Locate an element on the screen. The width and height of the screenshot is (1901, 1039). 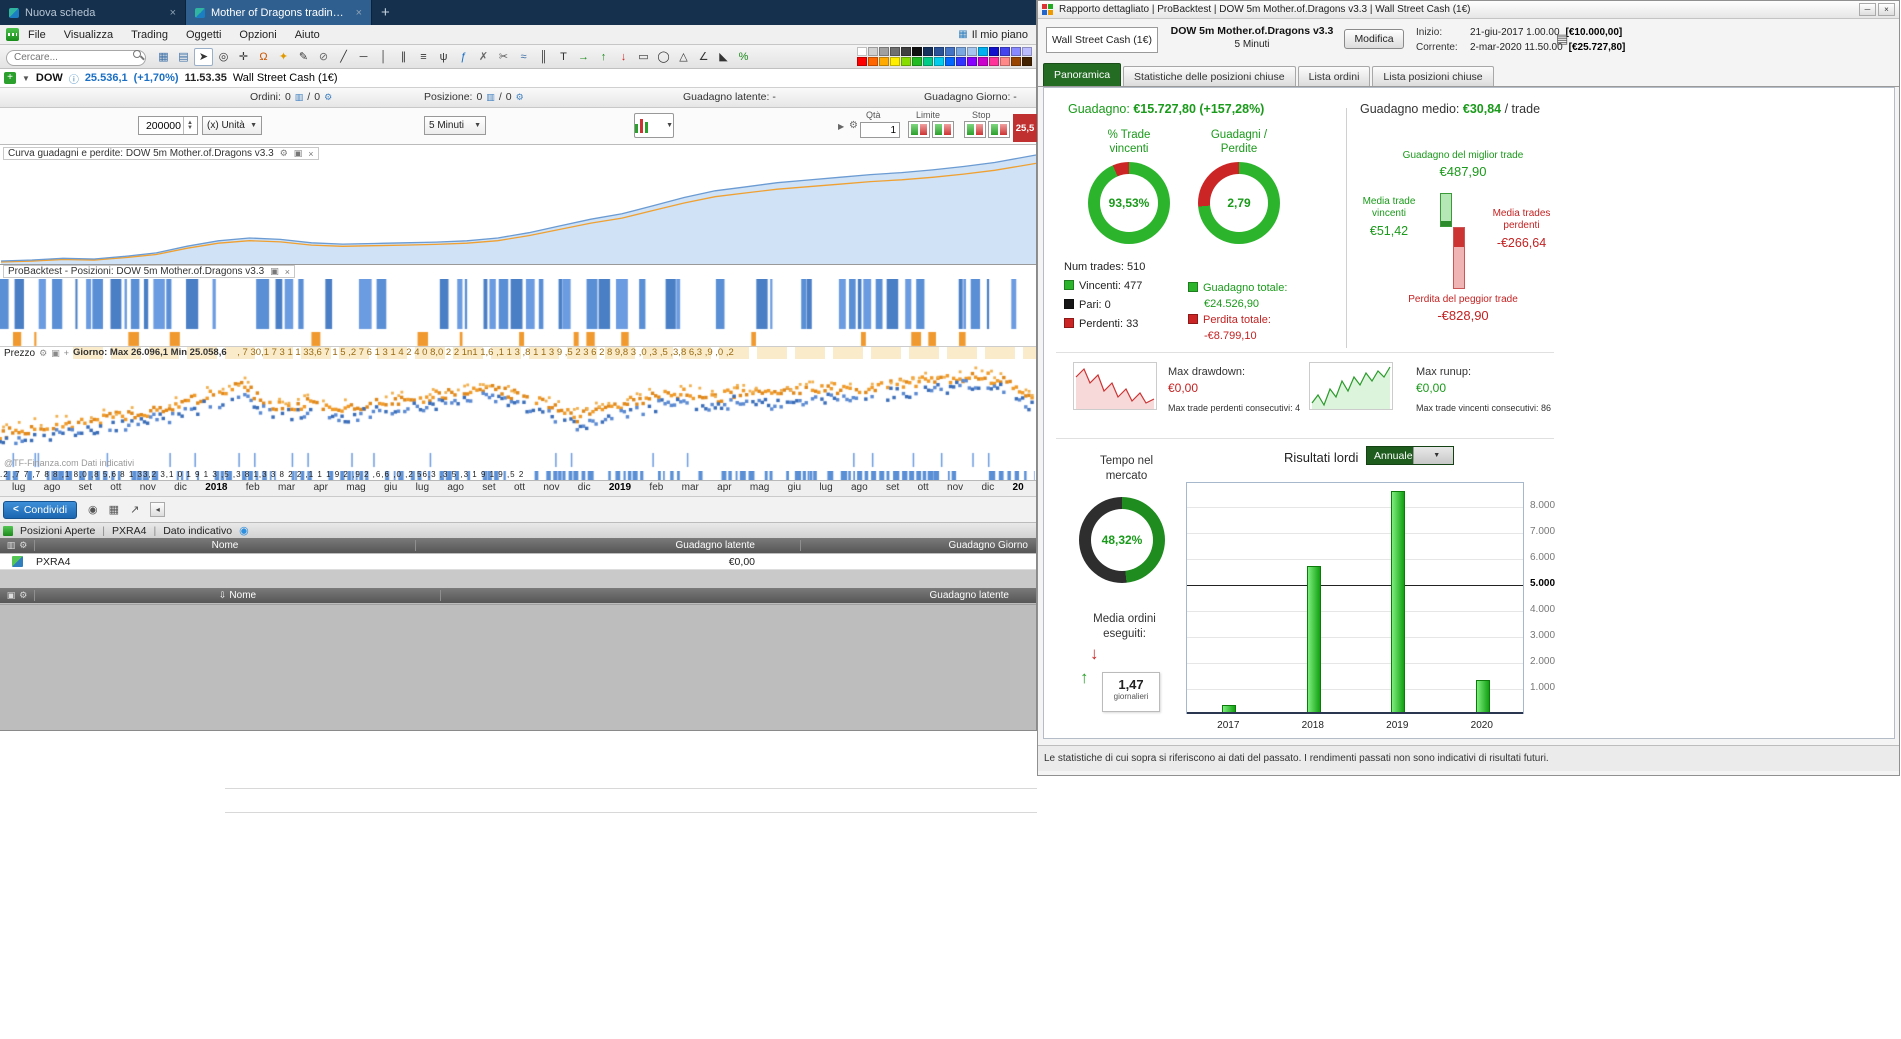
menu-aiuto: Aiuto is located at coordinates (307, 35).